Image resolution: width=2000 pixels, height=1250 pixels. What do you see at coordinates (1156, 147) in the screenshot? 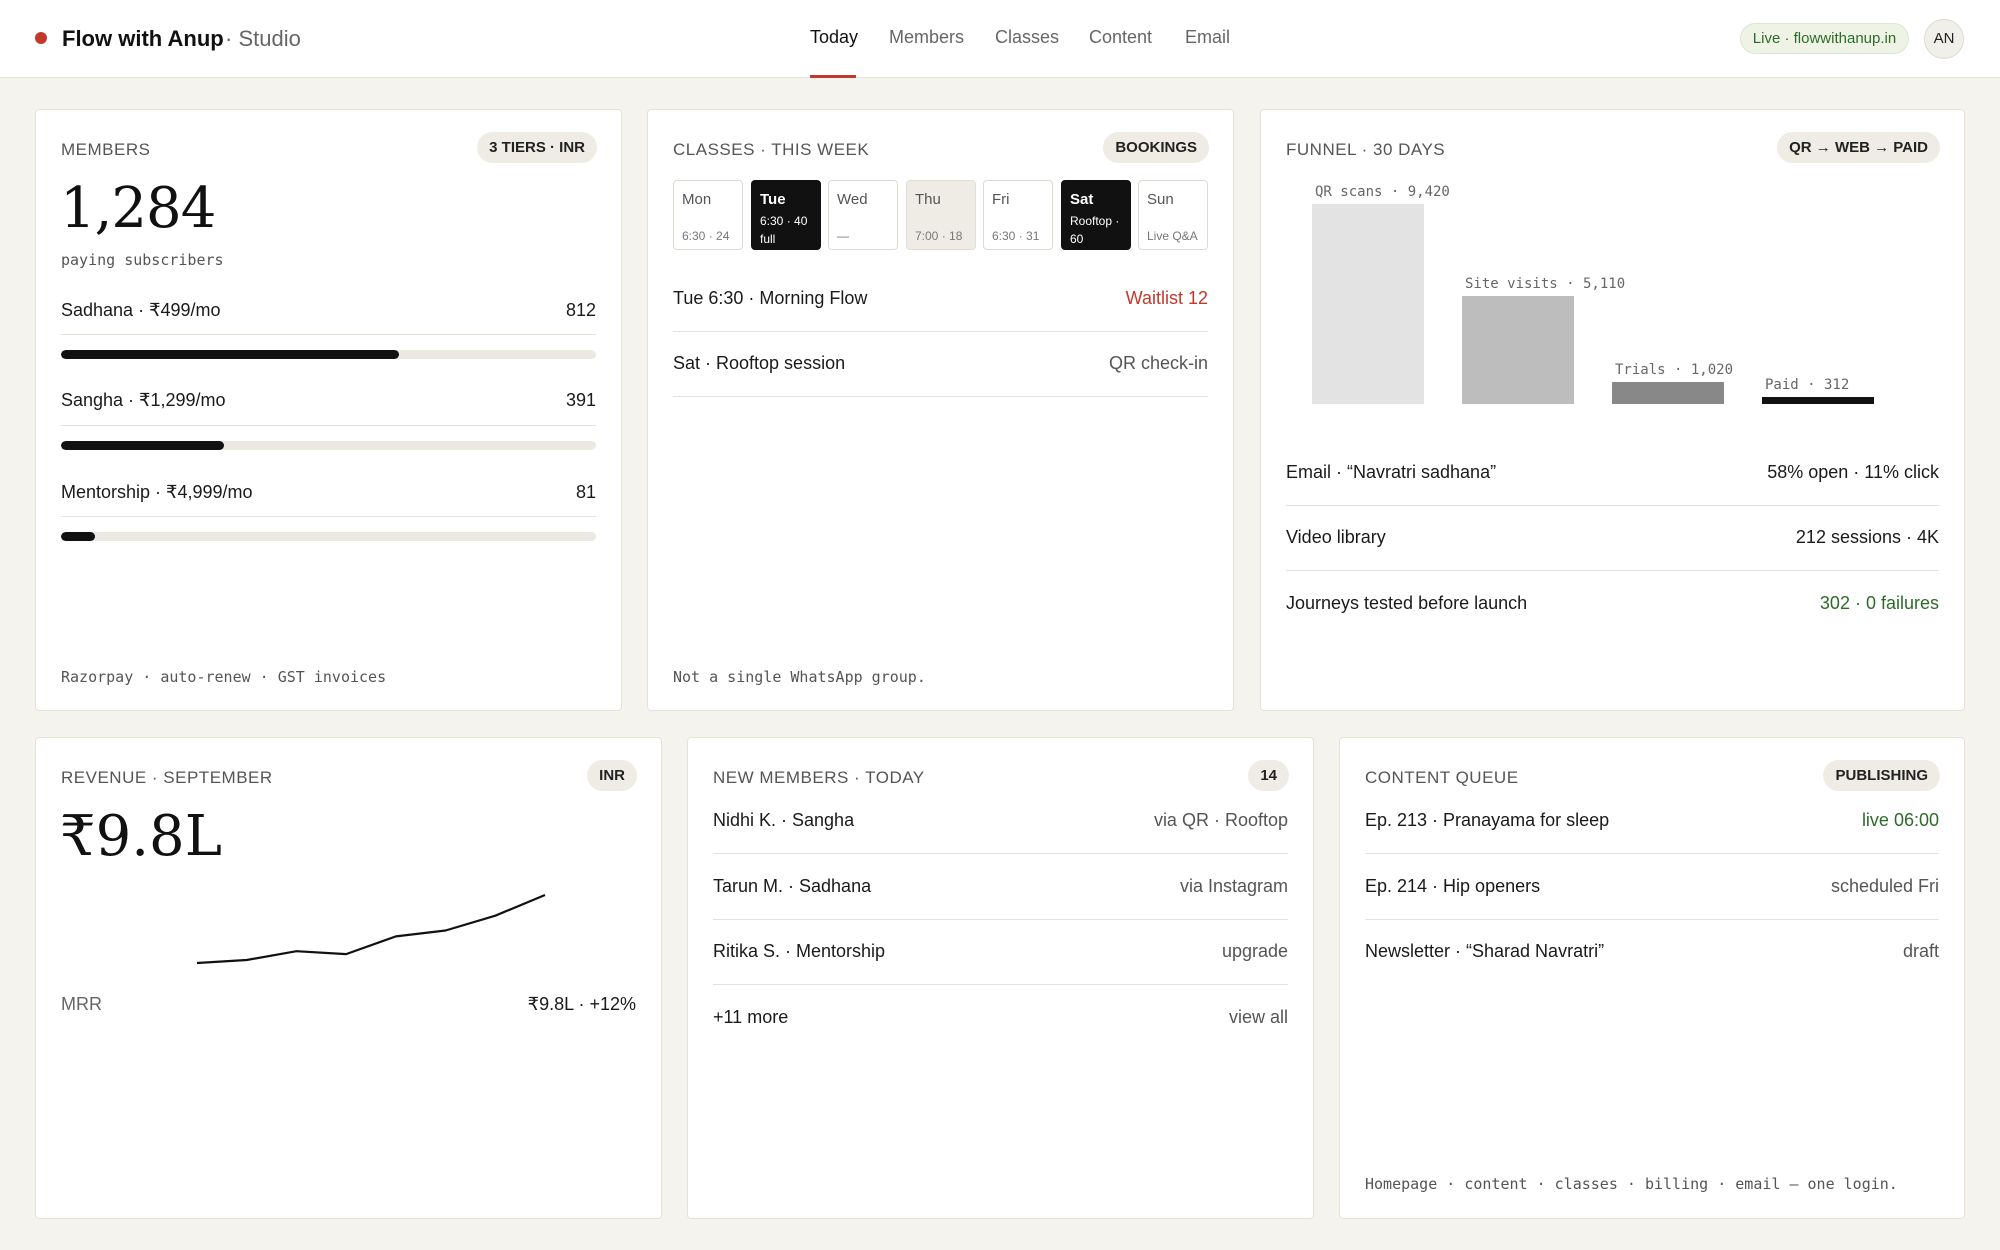
I see `classes-badge: BOOKINGS` at bounding box center [1156, 147].